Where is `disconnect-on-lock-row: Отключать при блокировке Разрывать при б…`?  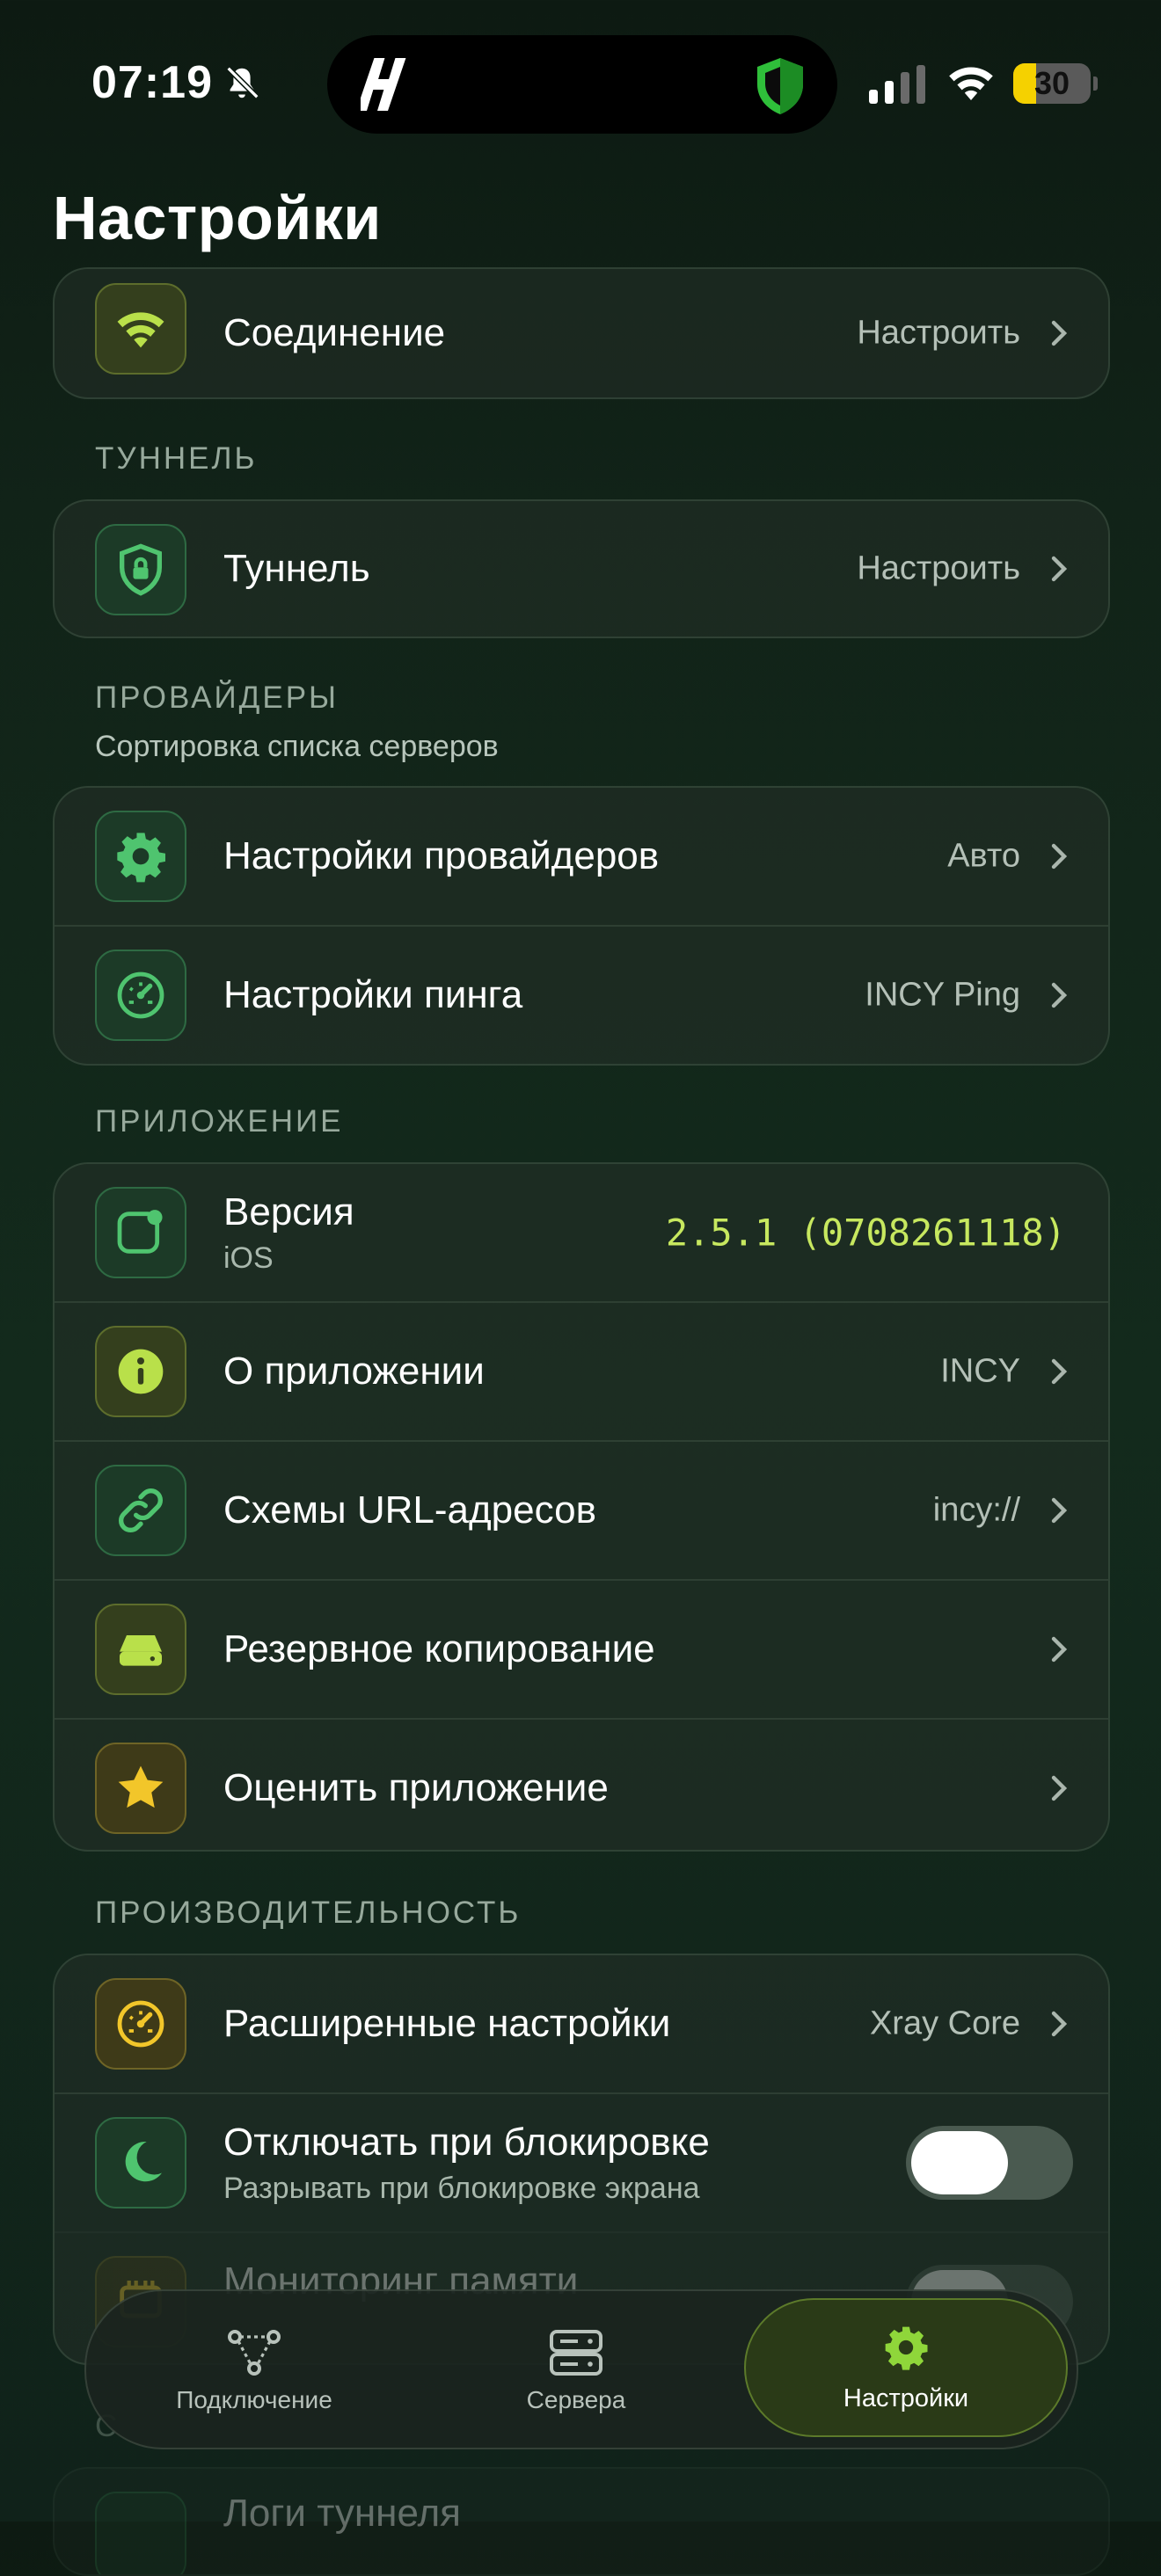
disconnect-on-lock-row: Отключать при блокировке Разрывать при б… is located at coordinates (581, 2161).